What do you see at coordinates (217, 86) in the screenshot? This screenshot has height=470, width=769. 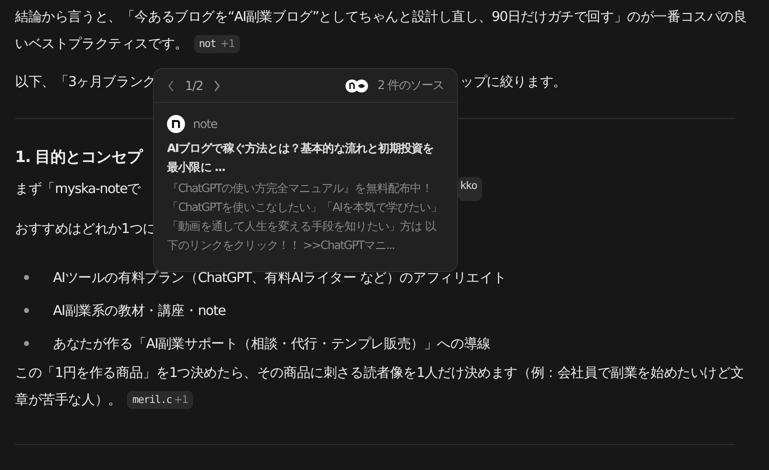 I see `chevron-right-icon` at bounding box center [217, 86].